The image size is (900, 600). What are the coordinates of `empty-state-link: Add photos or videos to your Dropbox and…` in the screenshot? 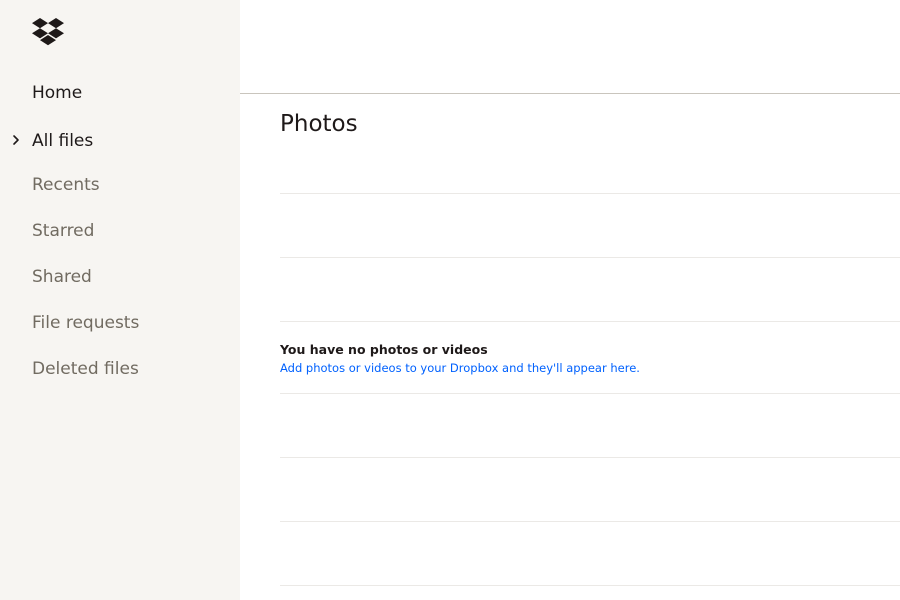 It's located at (460, 368).